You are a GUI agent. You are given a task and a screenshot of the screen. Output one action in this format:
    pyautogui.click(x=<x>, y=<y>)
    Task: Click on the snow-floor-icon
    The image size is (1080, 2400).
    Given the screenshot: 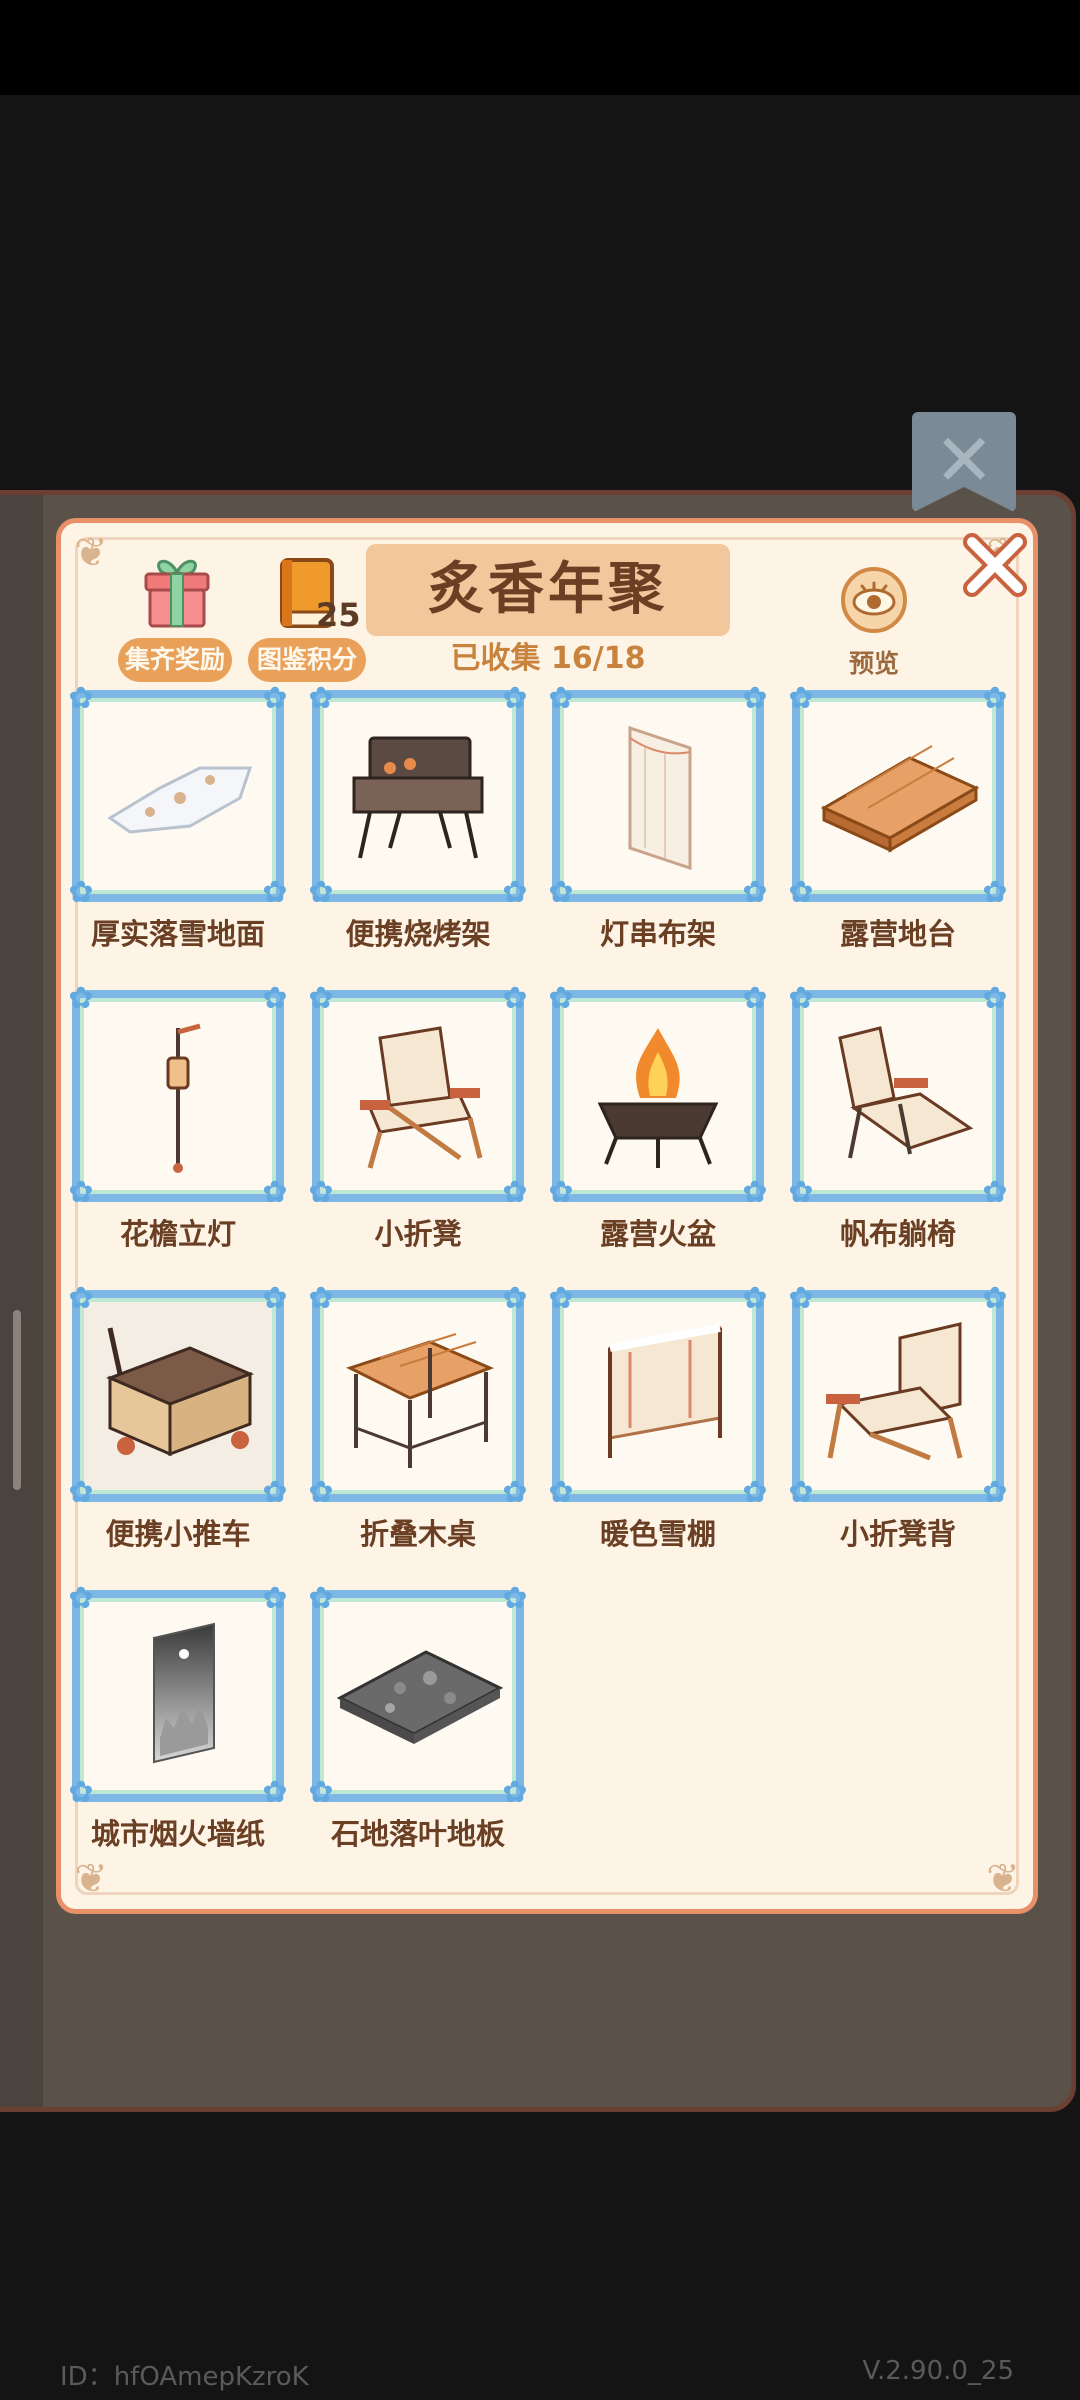 What is the action you would take?
    pyautogui.click(x=178, y=796)
    